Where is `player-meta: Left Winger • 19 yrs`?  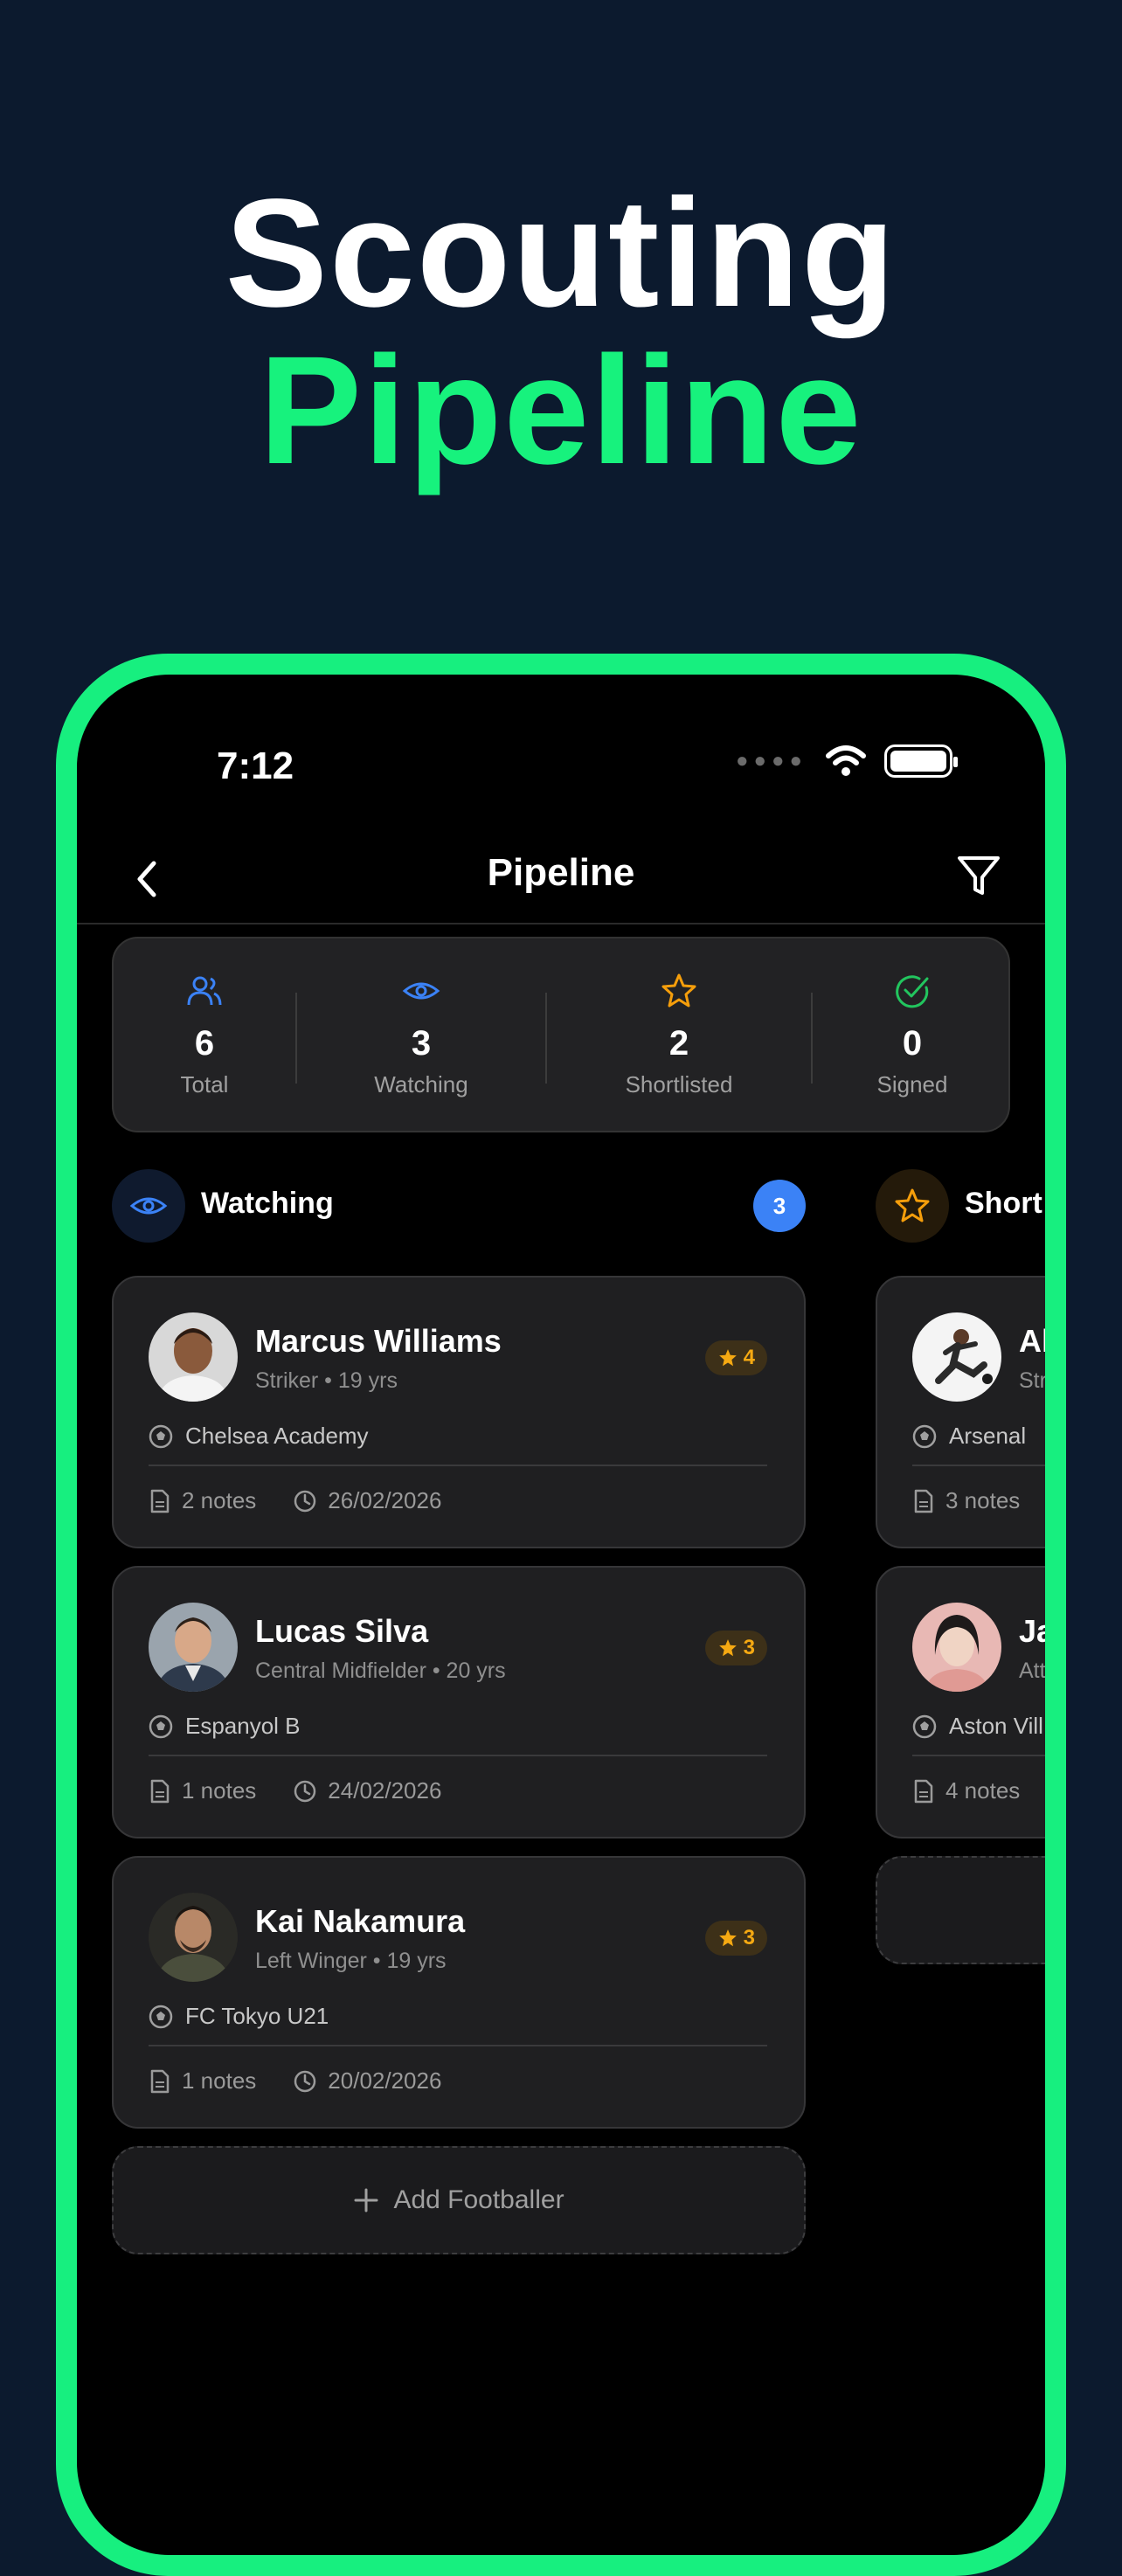
player-meta: Left Winger • 19 yrs is located at coordinates (351, 1961).